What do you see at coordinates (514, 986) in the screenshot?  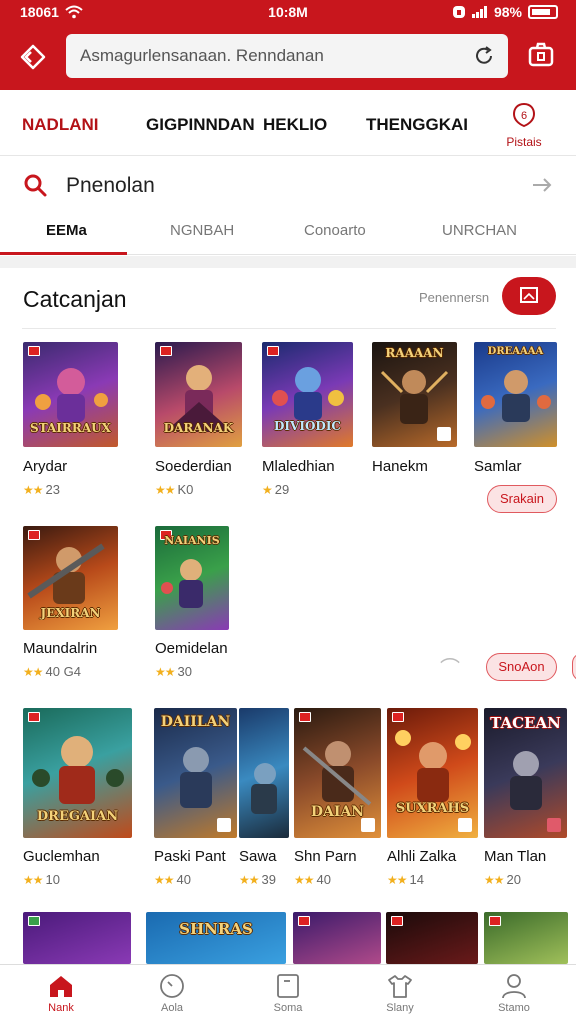 I see `user-icon` at bounding box center [514, 986].